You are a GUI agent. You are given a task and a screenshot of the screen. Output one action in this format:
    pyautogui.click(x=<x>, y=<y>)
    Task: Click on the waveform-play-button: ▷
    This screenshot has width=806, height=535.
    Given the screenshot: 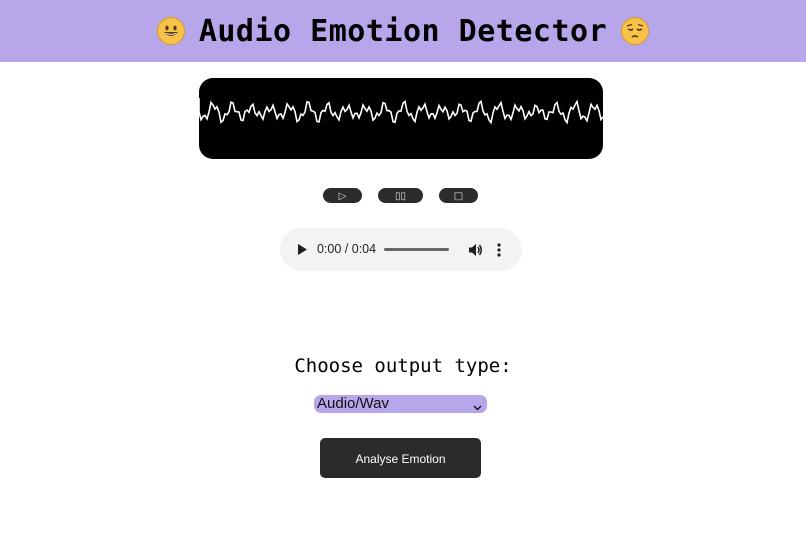 What is the action you would take?
    pyautogui.click(x=342, y=195)
    